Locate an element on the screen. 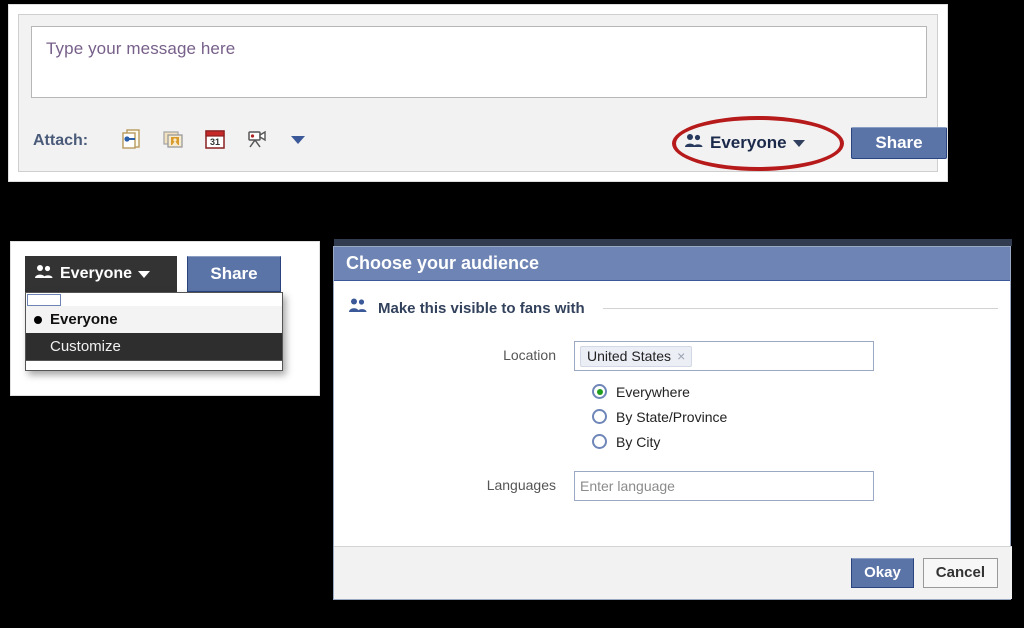 Image resolution: width=1024 pixels, height=628 pixels. video-icon is located at coordinates (257, 139).